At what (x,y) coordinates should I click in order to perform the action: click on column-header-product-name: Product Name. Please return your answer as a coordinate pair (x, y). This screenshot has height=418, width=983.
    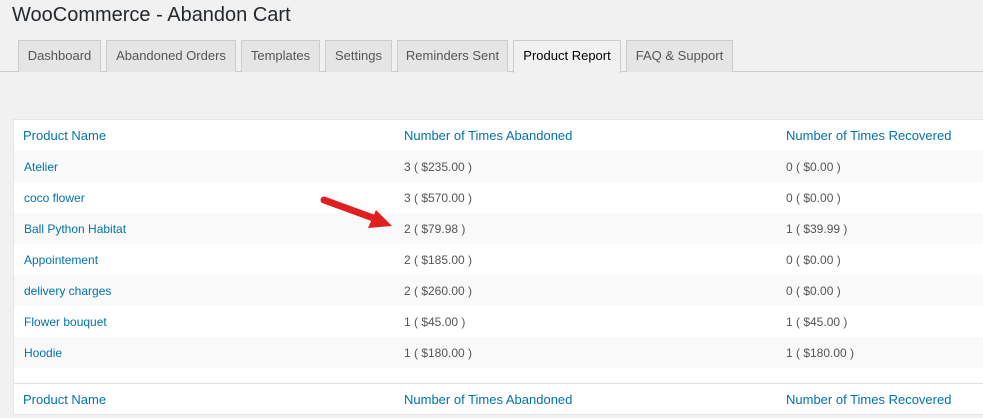
    Looking at the image, I should click on (64, 135).